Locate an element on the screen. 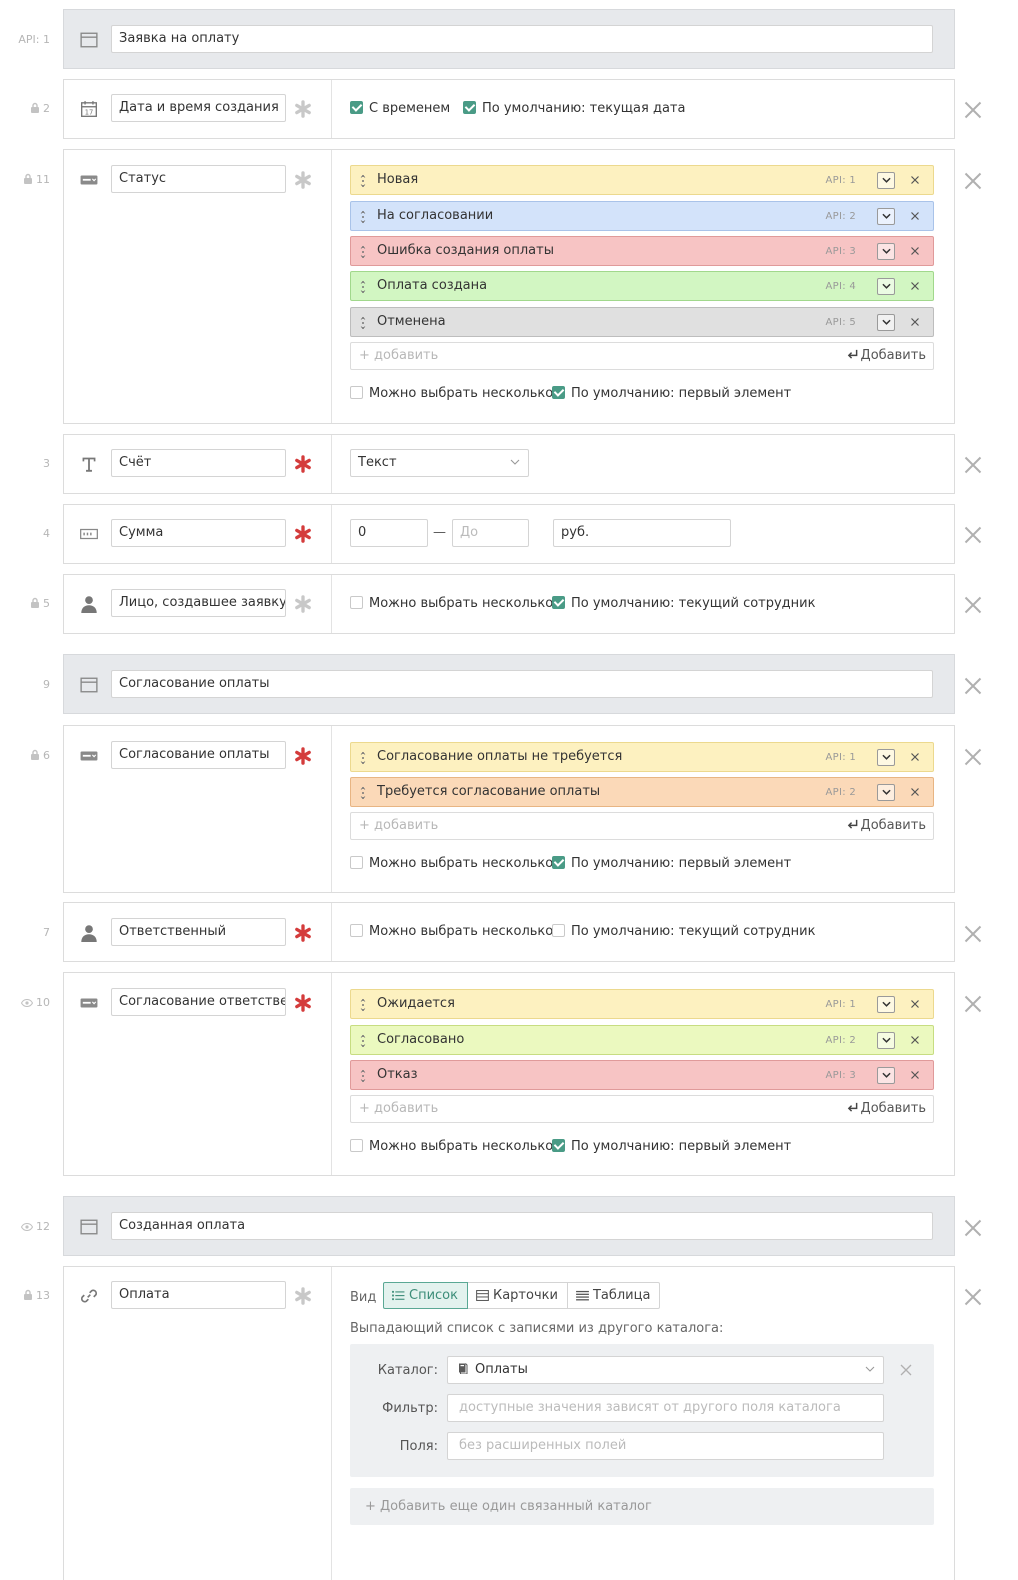 The width and height of the screenshot is (1018, 1580). range-to-input: До is located at coordinates (490, 533).